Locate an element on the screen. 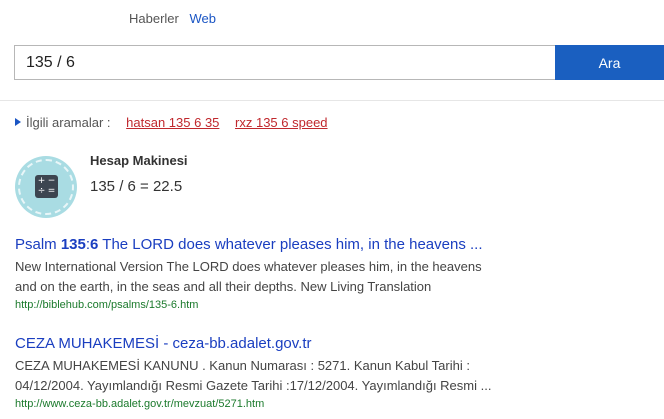  minus-key: − is located at coordinates (51, 181).